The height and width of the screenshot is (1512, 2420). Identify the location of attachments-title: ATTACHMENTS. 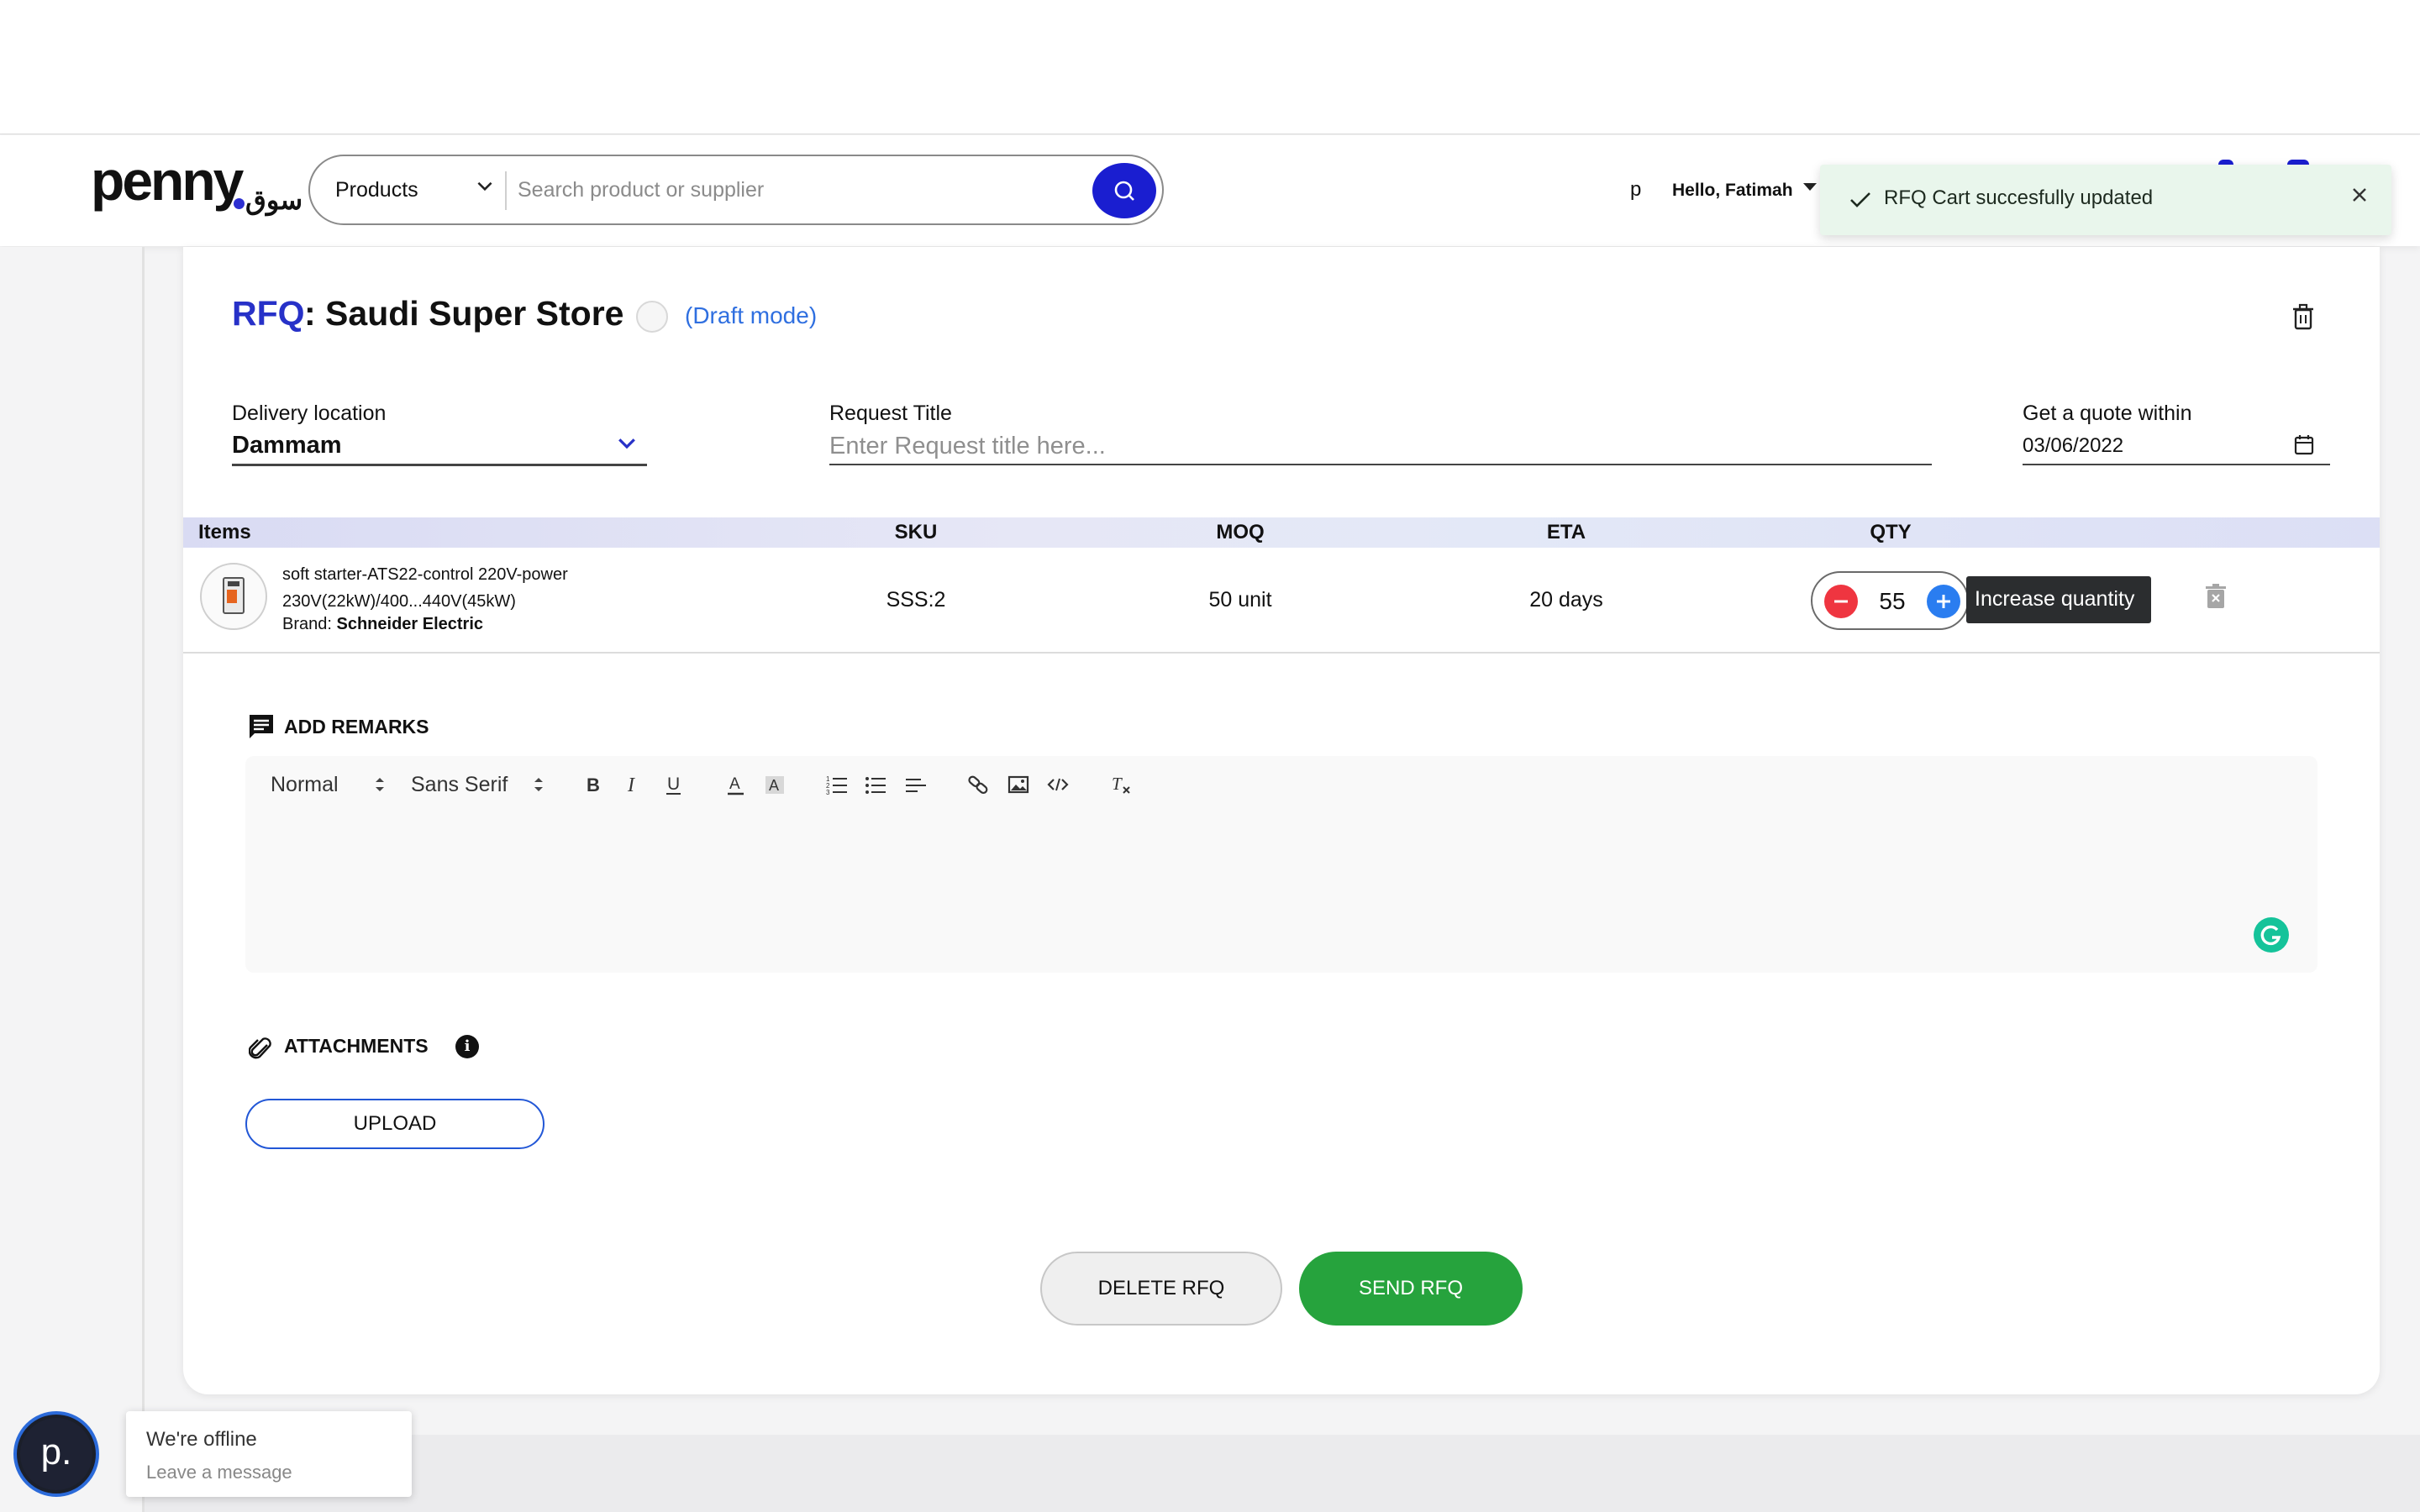
(356, 1046).